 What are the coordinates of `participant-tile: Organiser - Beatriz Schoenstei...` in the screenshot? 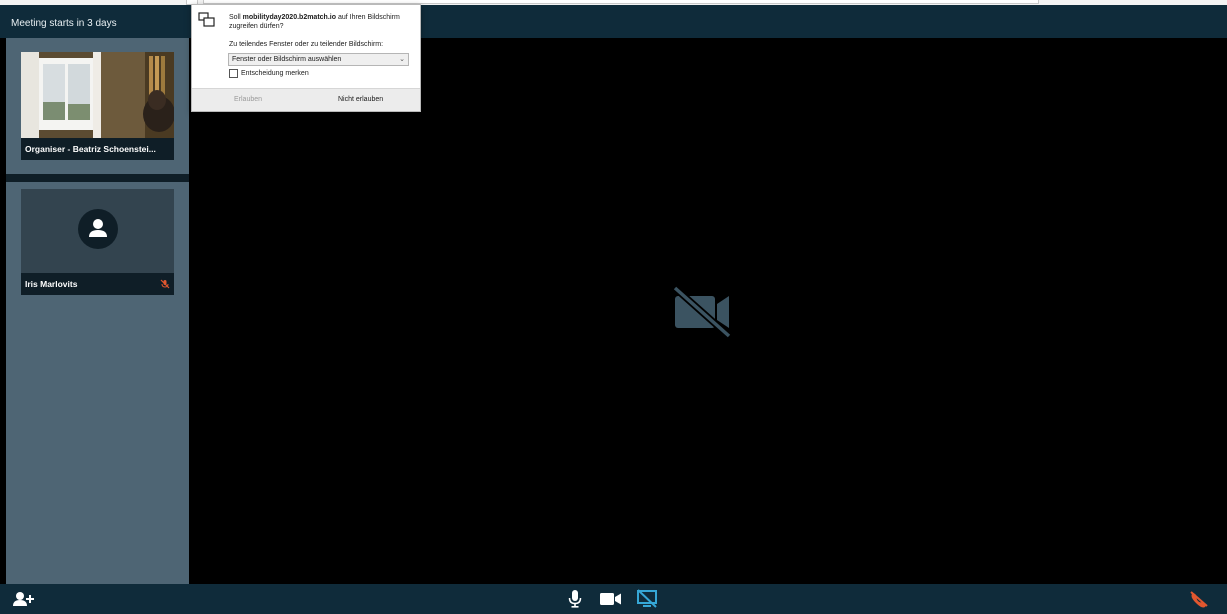 It's located at (97, 106).